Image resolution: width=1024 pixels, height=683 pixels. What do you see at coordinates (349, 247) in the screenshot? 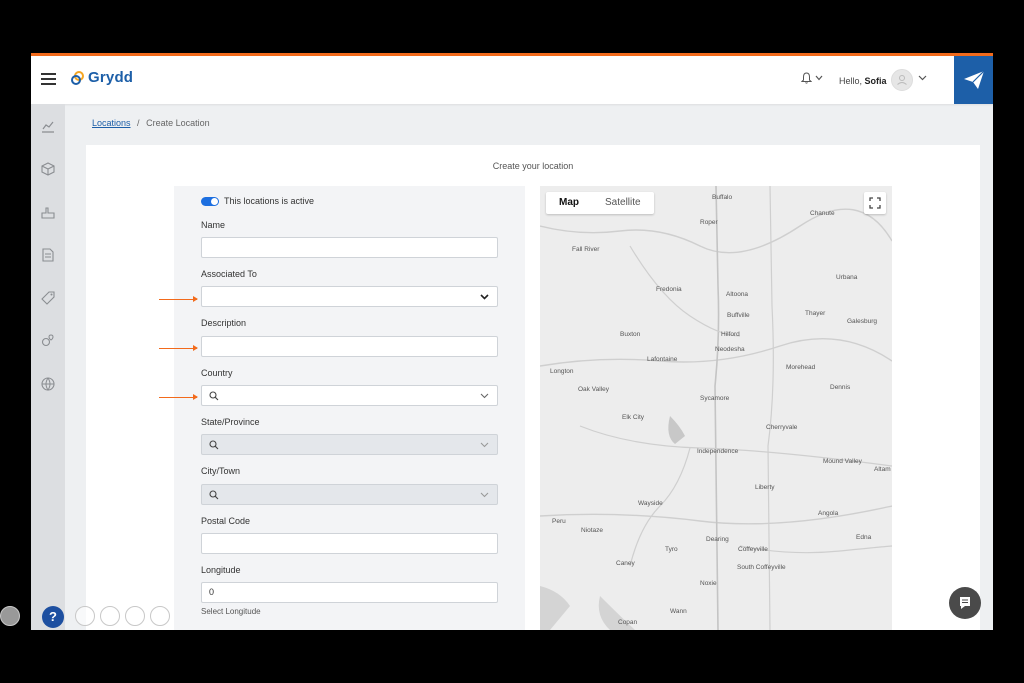
I see `name-input` at bounding box center [349, 247].